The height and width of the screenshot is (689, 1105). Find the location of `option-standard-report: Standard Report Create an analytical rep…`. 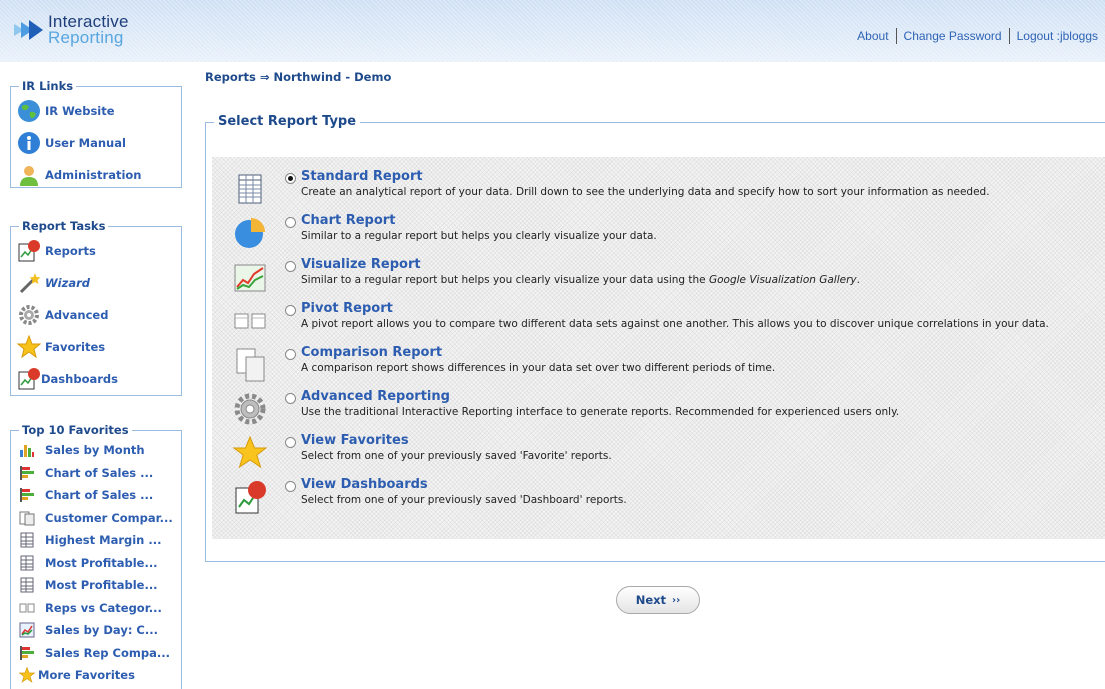

option-standard-report: Standard Report Create an analytical rep… is located at coordinates (657, 192).